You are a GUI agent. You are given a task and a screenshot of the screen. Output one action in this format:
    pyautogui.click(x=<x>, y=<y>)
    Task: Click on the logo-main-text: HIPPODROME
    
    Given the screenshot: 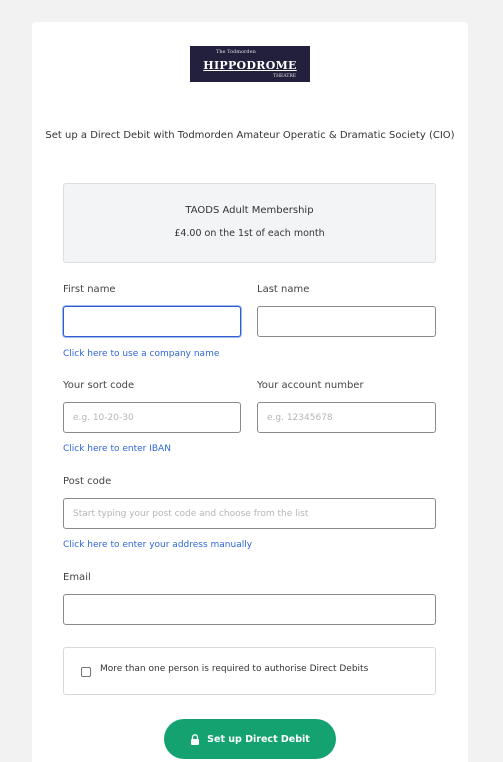 What is the action you would take?
    pyautogui.click(x=250, y=65)
    